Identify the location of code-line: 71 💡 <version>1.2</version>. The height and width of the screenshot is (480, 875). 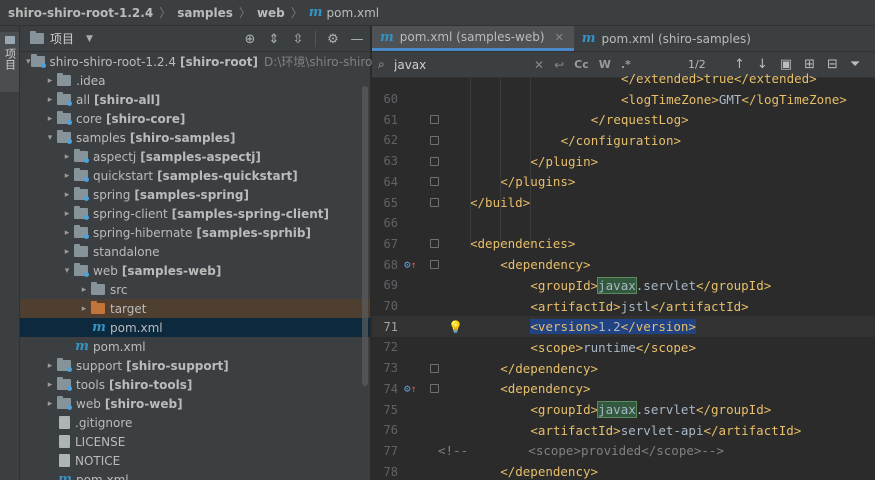
(623, 327).